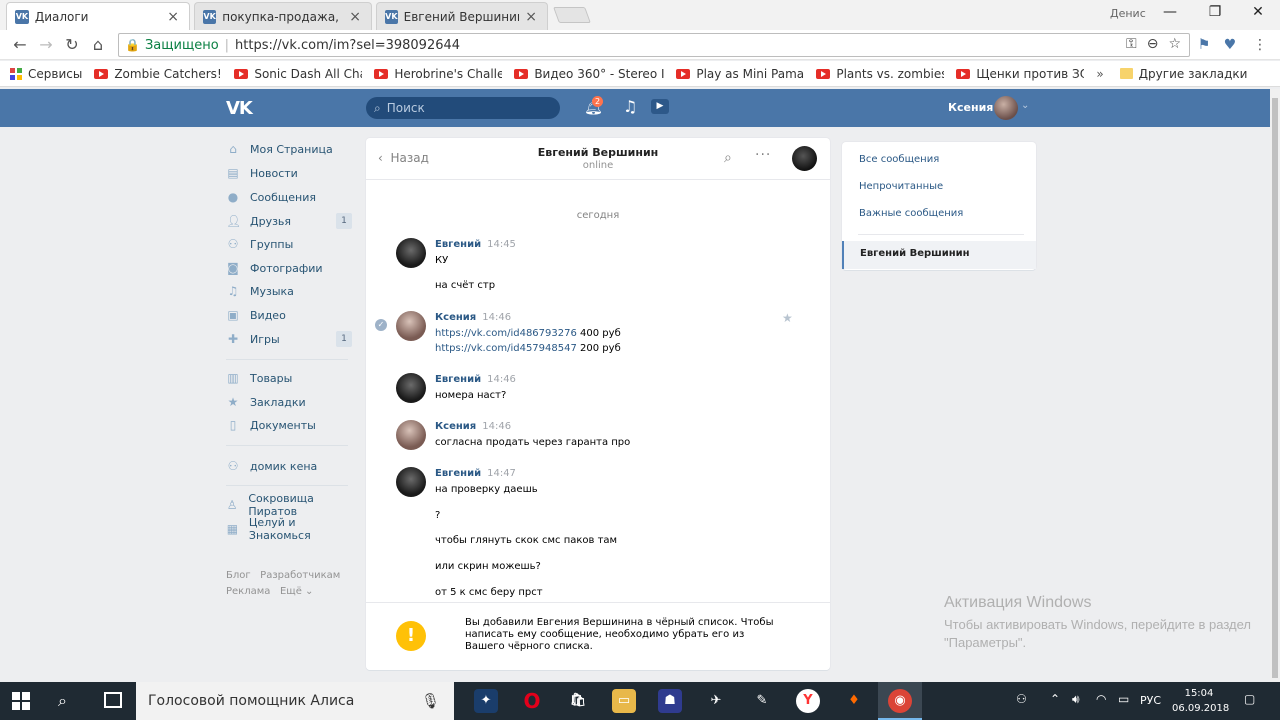 Image resolution: width=1280 pixels, height=720 pixels. Describe the element at coordinates (430, 701) in the screenshot. I see `microphone-icon: 🎙︎` at that location.